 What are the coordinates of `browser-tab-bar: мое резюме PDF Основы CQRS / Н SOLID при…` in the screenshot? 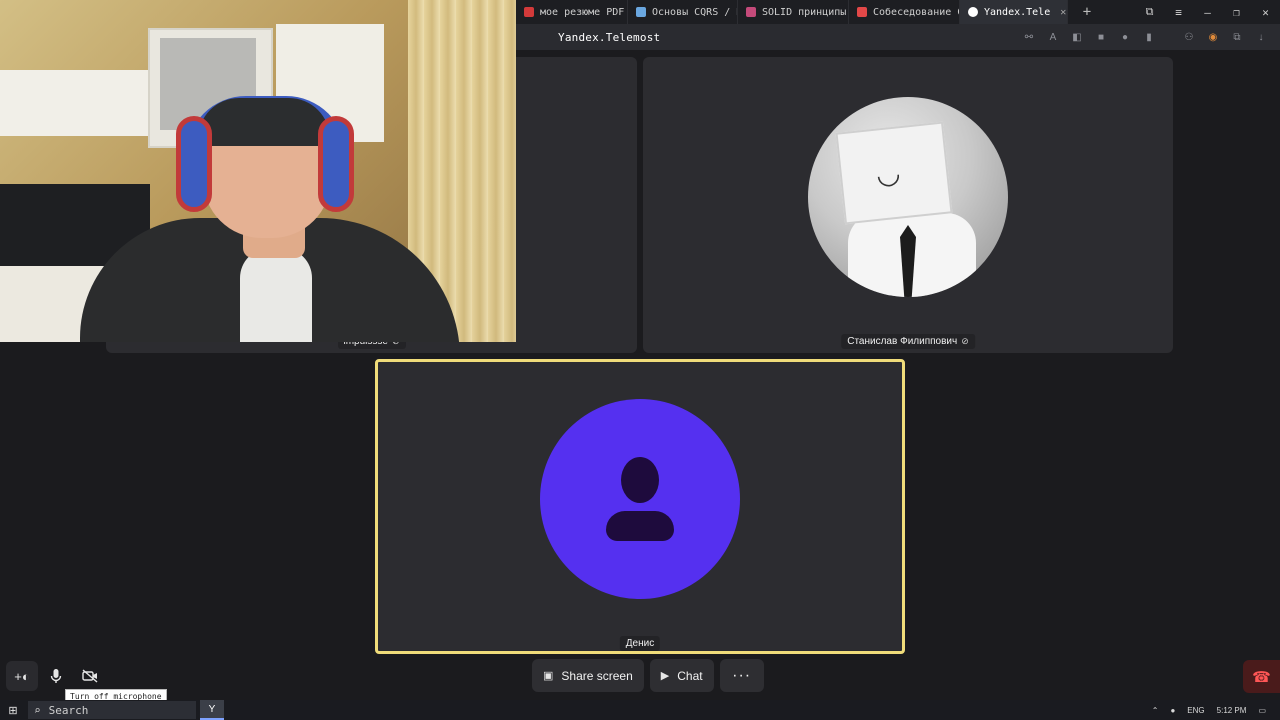 It's located at (898, 12).